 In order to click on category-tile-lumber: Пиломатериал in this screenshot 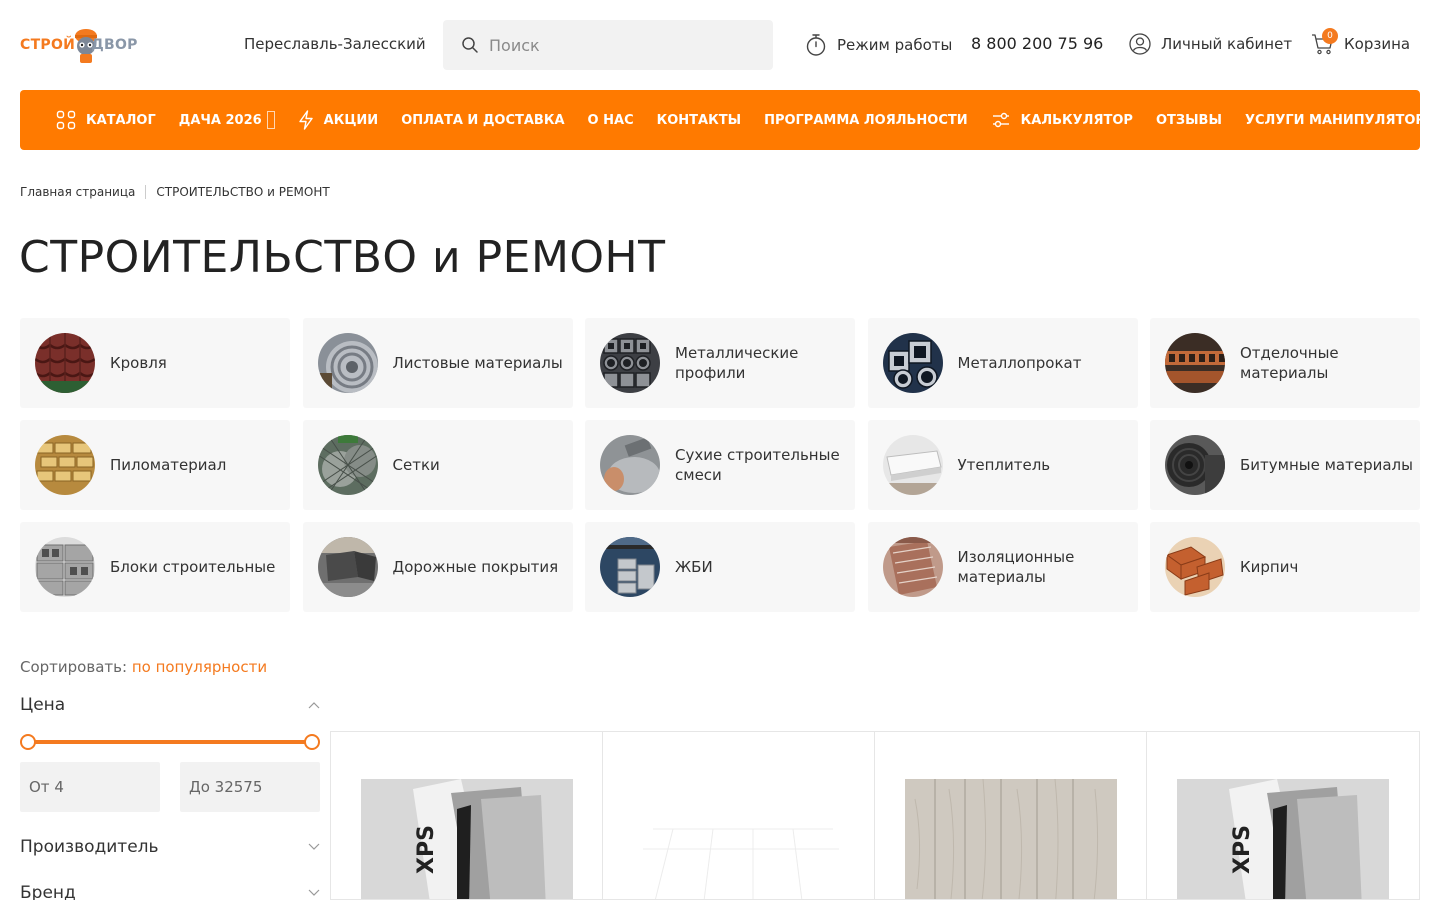, I will do `click(155, 465)`.